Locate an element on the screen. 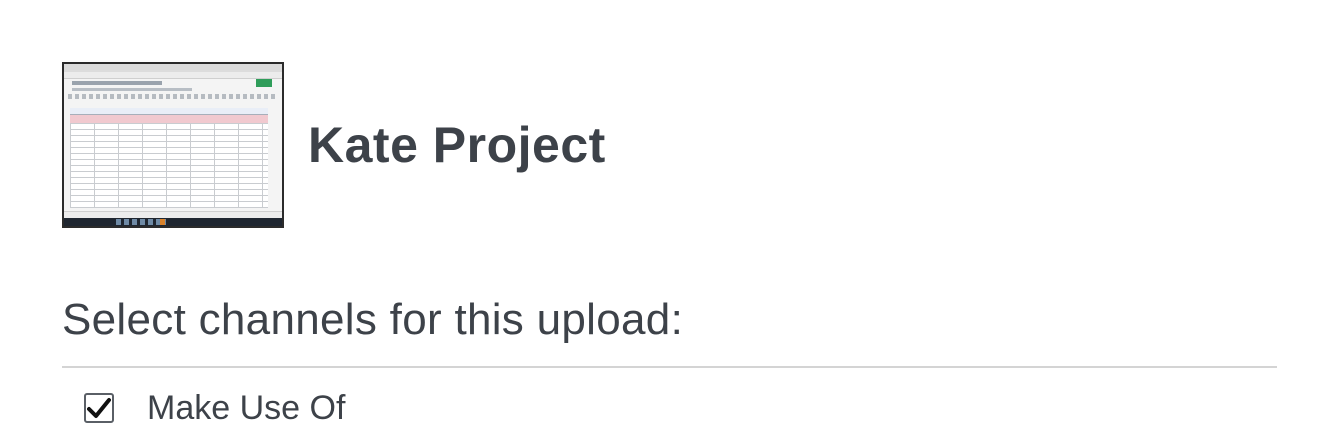  project-thumbnail is located at coordinates (173, 145).